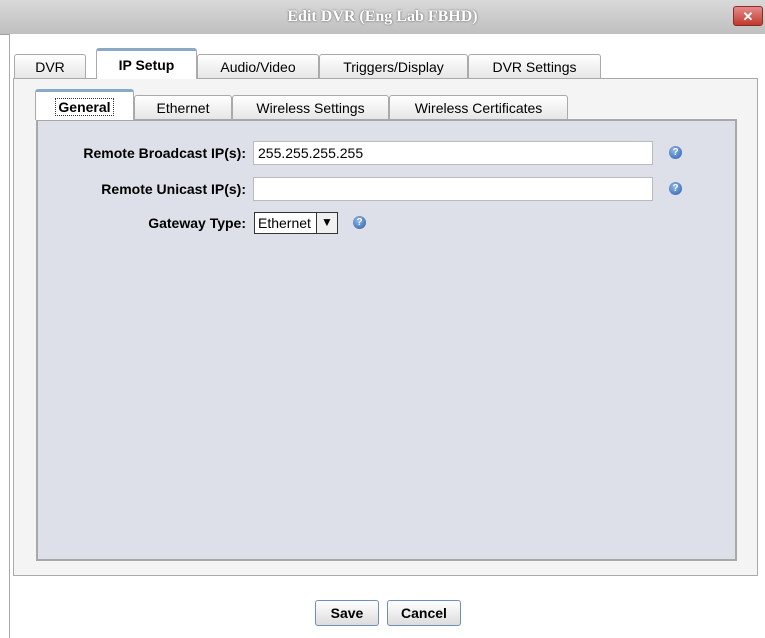 The height and width of the screenshot is (638, 765). What do you see at coordinates (453, 153) in the screenshot?
I see `remote-broadcast-input: 255.255.255.255` at bounding box center [453, 153].